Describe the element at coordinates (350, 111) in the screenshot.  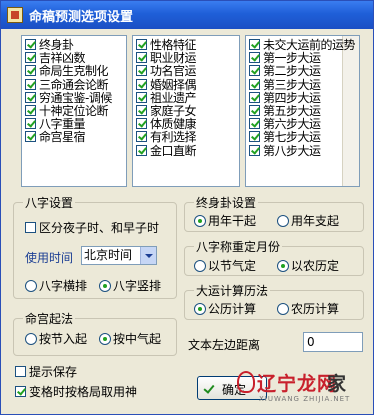
I see `scrollbar` at that location.